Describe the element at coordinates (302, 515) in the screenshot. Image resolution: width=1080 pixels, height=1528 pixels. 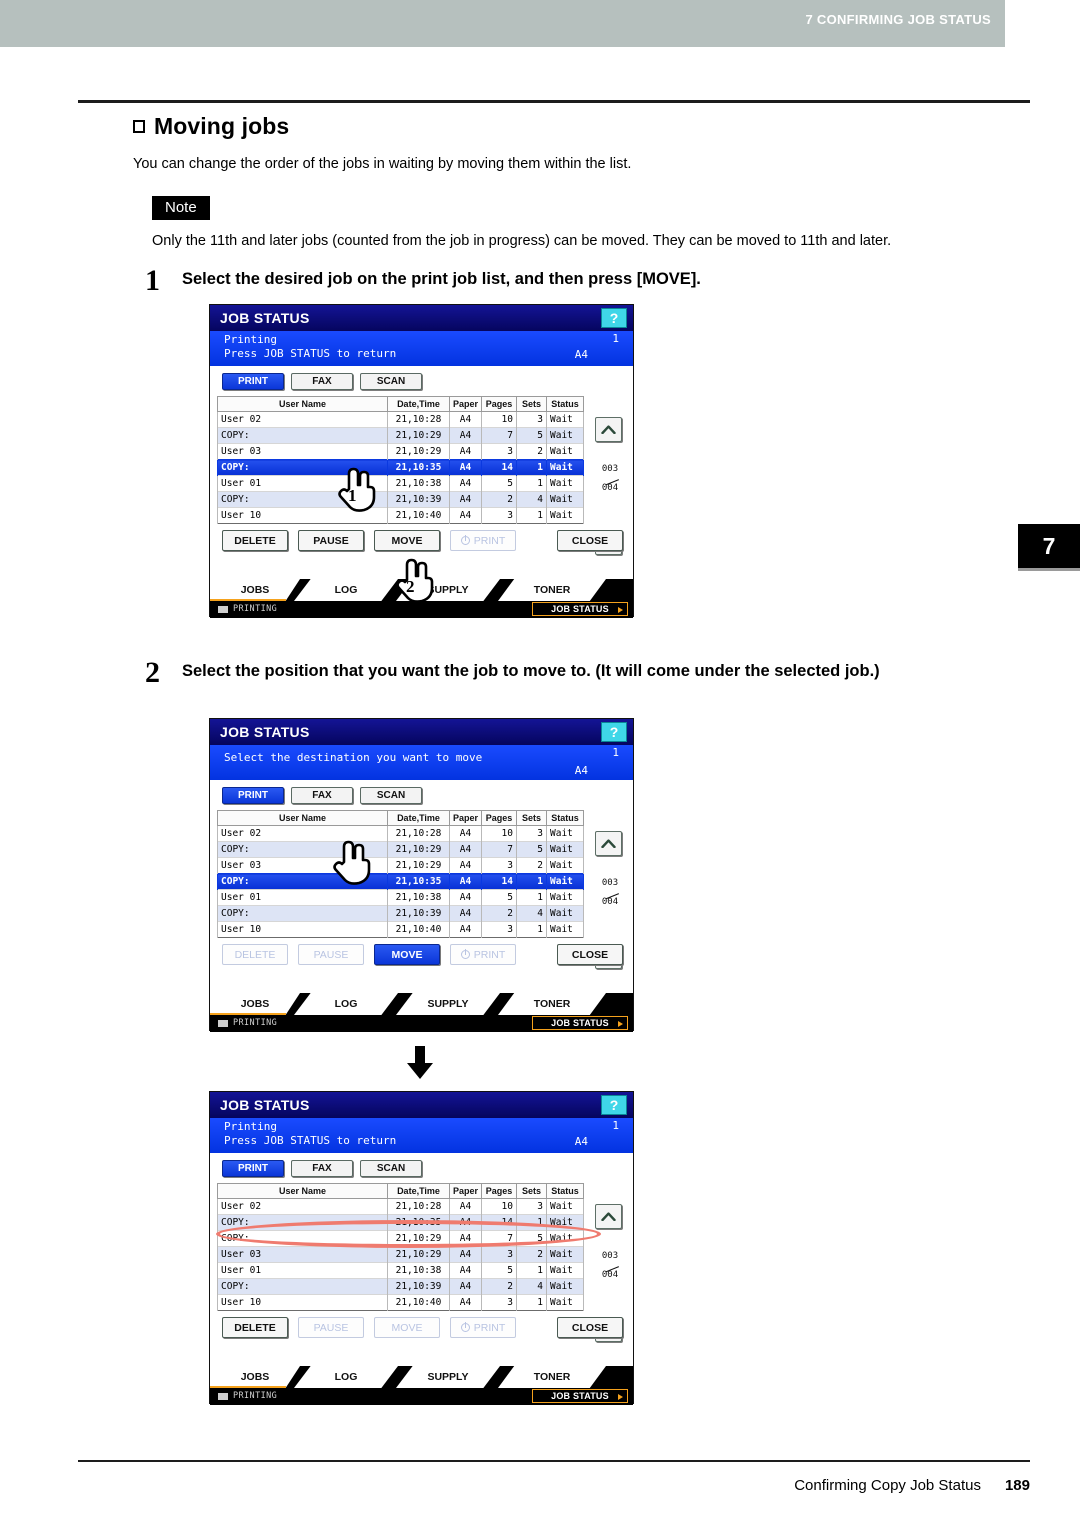
I see `cell-user-name: User 10` at that location.